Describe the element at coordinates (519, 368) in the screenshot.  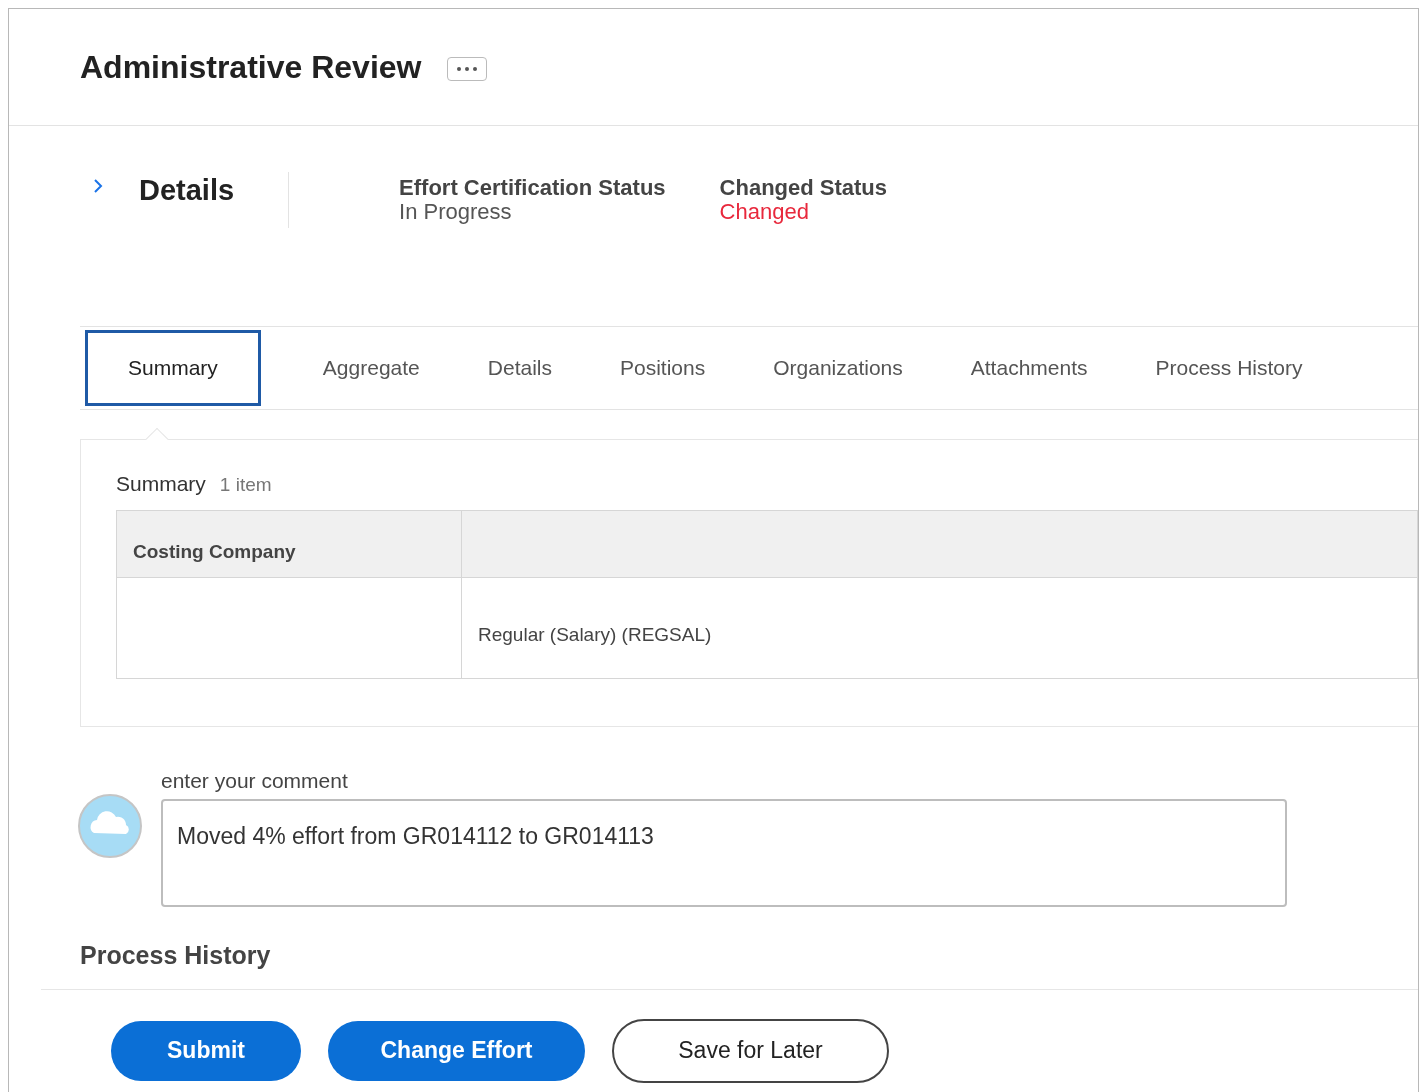
I see `tab: Details` at that location.